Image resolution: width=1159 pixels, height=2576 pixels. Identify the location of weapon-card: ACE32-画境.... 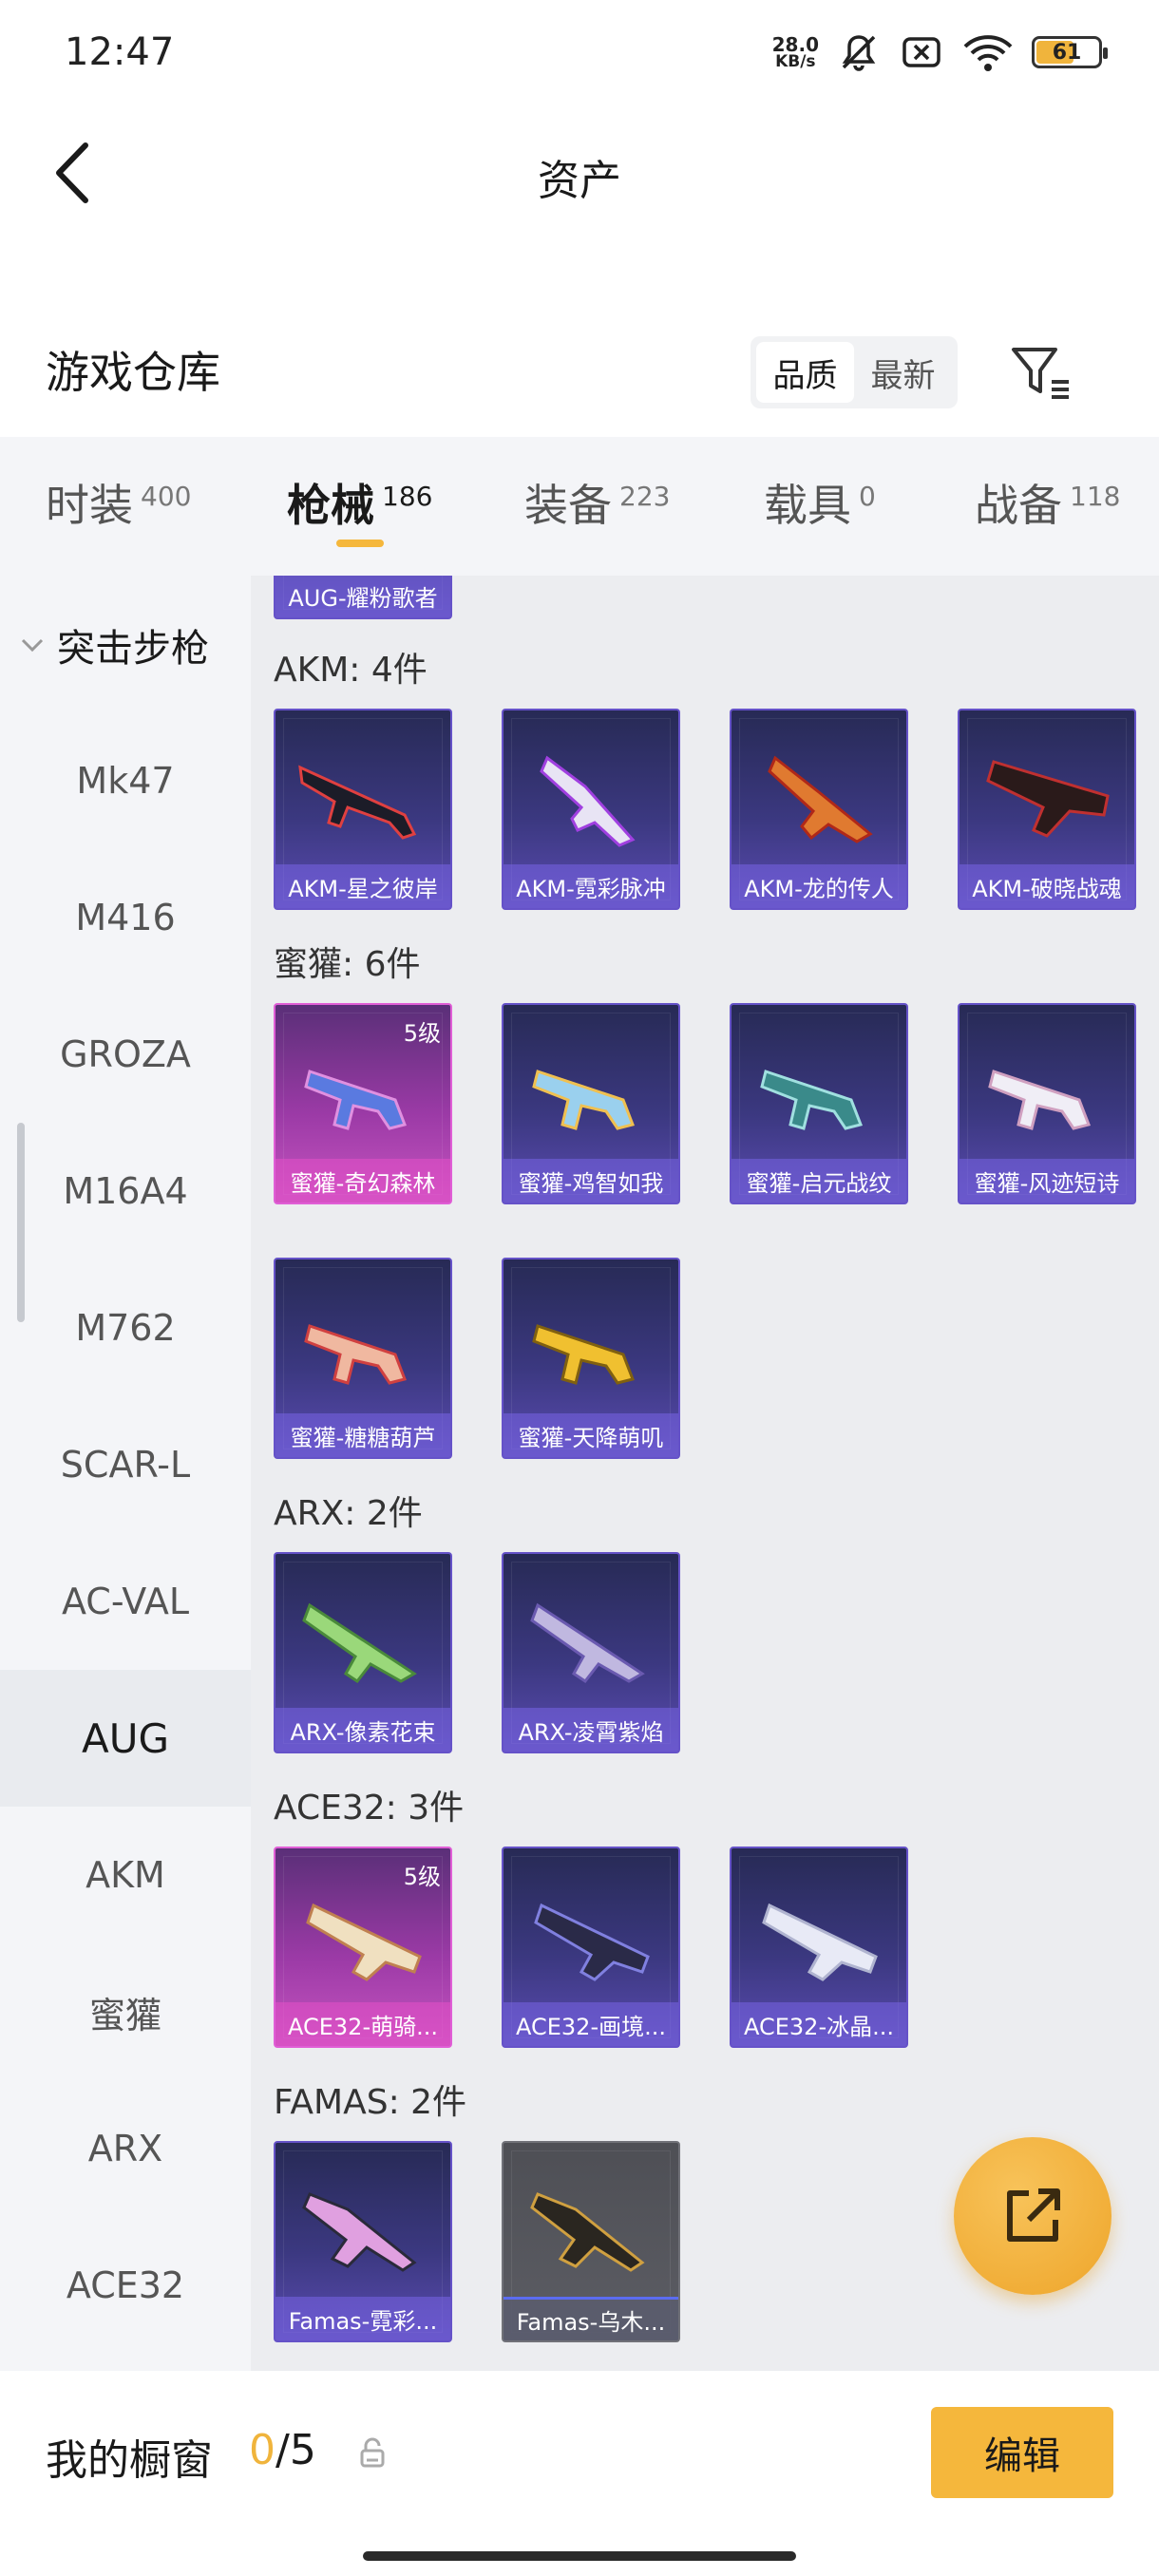
(591, 1948).